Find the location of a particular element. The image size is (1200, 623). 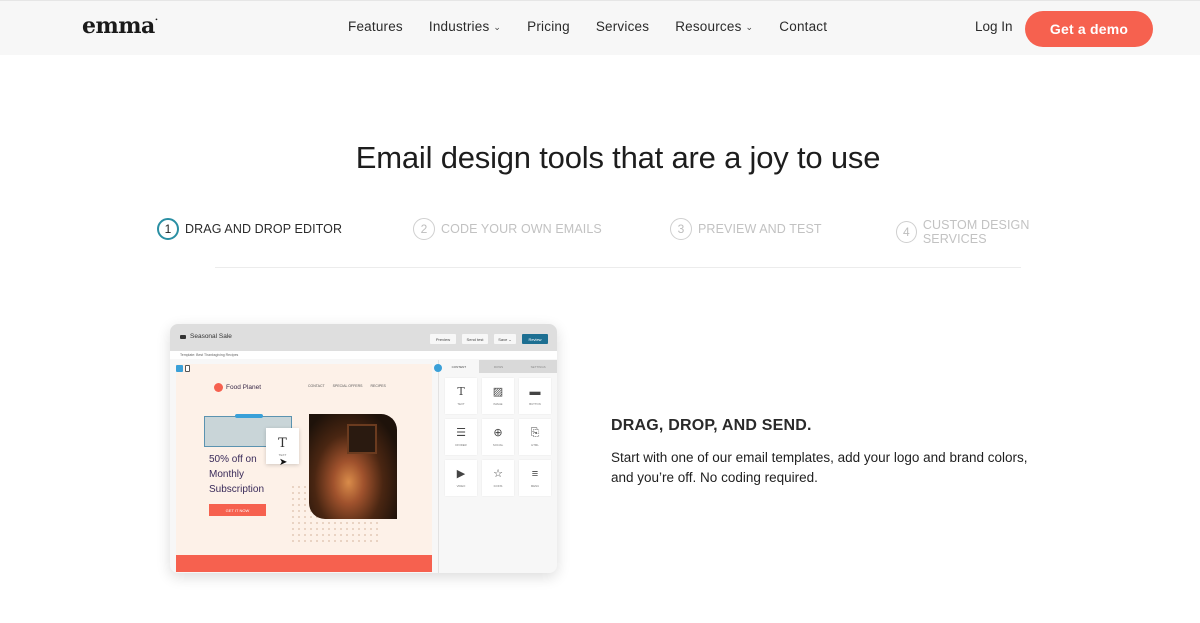

cursor-icon: ➤ is located at coordinates (283, 462).